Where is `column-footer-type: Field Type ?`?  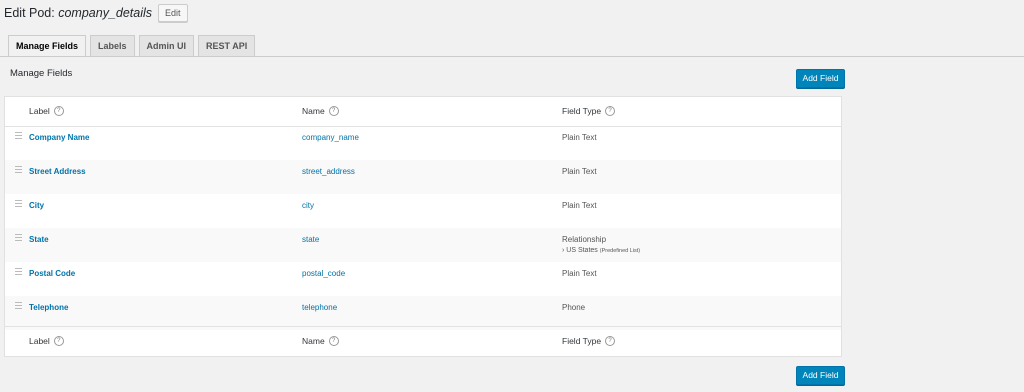
column-footer-type: Field Type ? is located at coordinates (589, 341).